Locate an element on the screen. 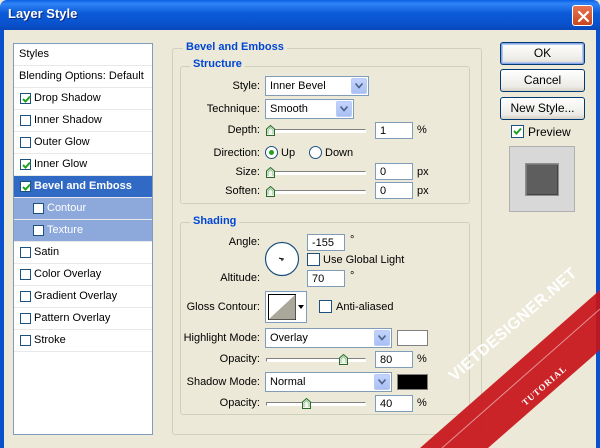 Image resolution: width=600 pixels, height=448 pixels. style-select: Inner Bevel is located at coordinates (317, 86).